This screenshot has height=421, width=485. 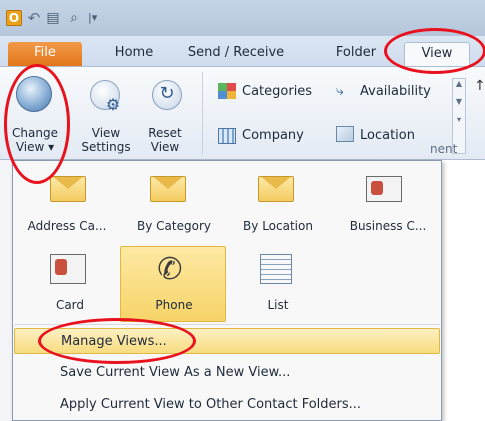 I want to click on availability-button: Availability, so click(x=395, y=92).